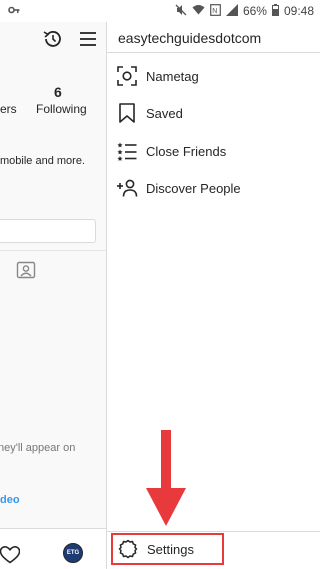 The height and width of the screenshot is (569, 320). I want to click on video-link: deo, so click(10, 500).